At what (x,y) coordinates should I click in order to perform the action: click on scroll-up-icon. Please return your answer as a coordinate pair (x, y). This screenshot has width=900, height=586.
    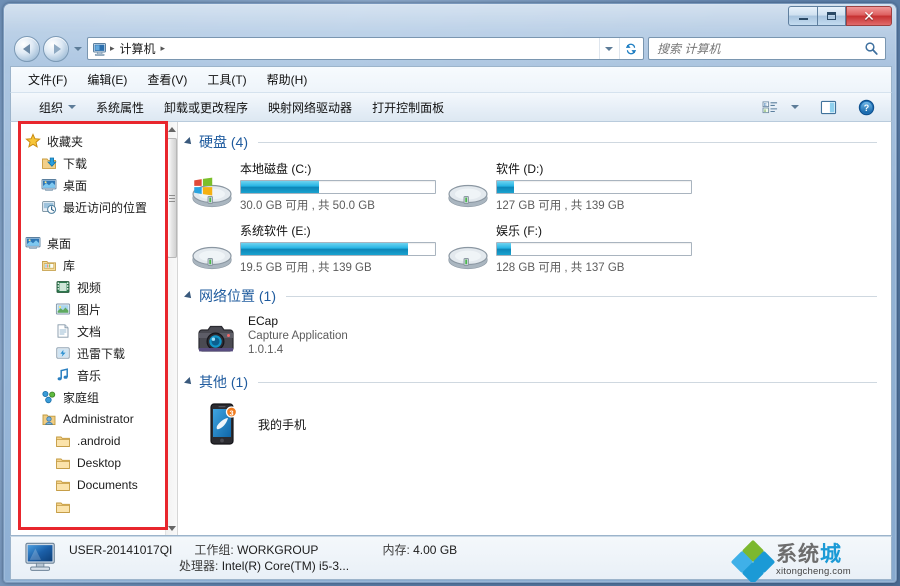
    Looking at the image, I should click on (171, 129).